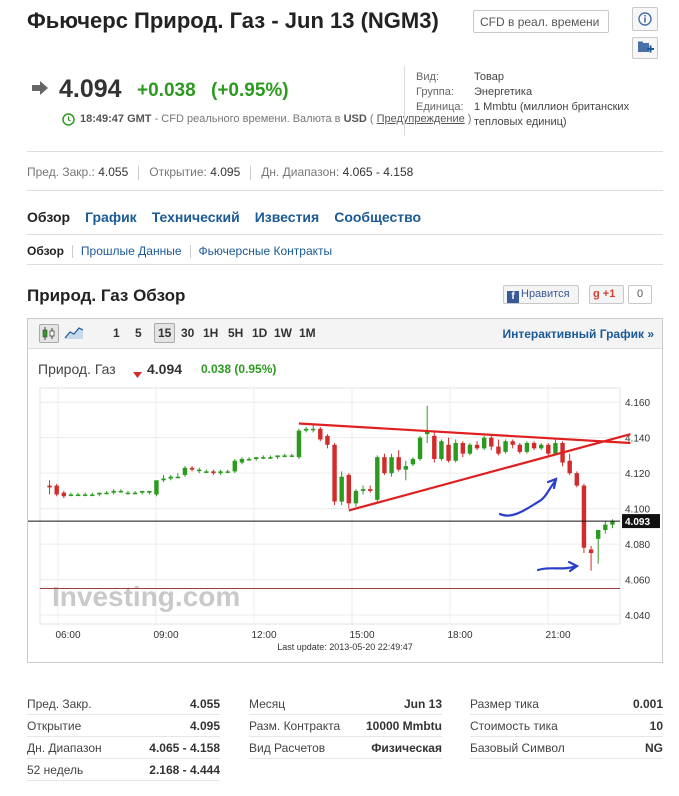 This screenshot has width=679, height=796. I want to click on area-chart-icon, so click(74, 333).